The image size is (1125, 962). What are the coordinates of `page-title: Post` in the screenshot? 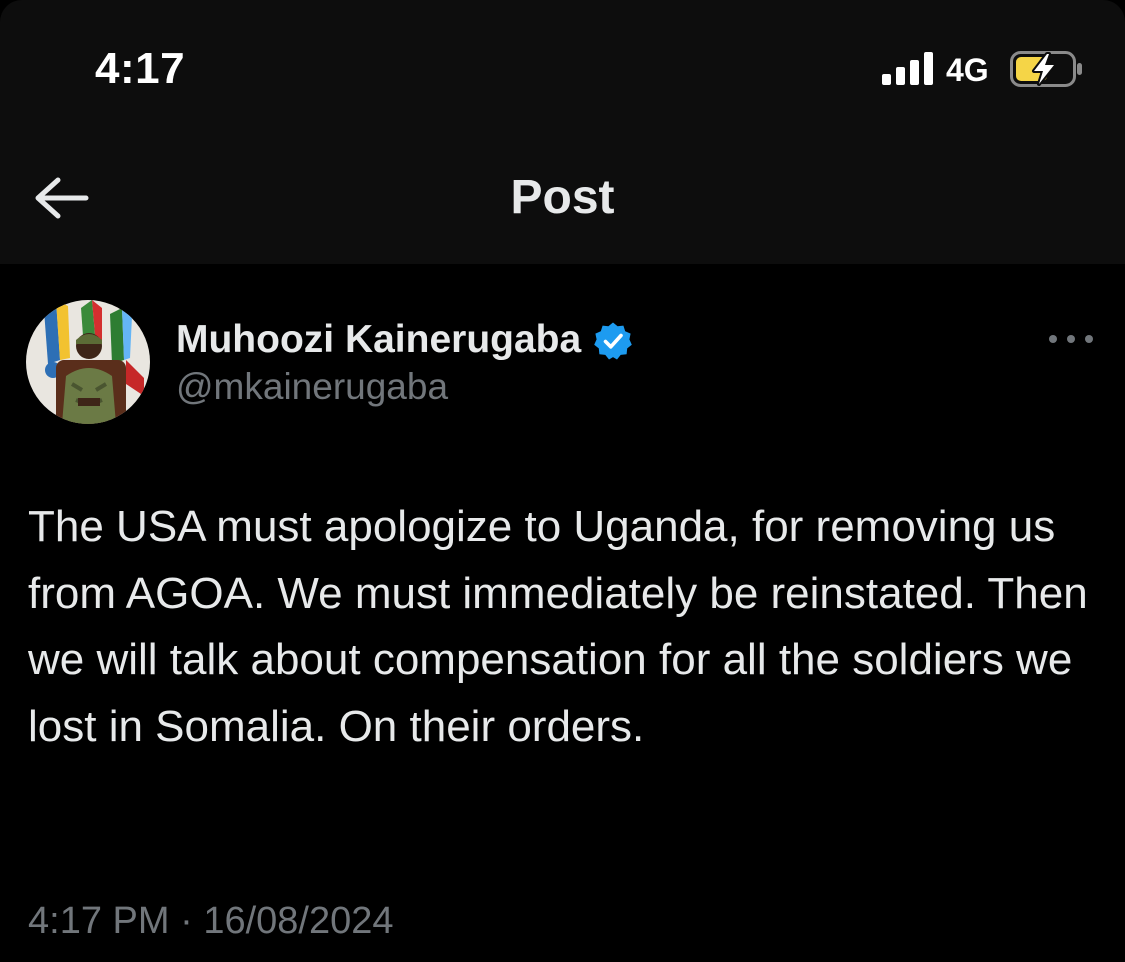 It's located at (562, 197).